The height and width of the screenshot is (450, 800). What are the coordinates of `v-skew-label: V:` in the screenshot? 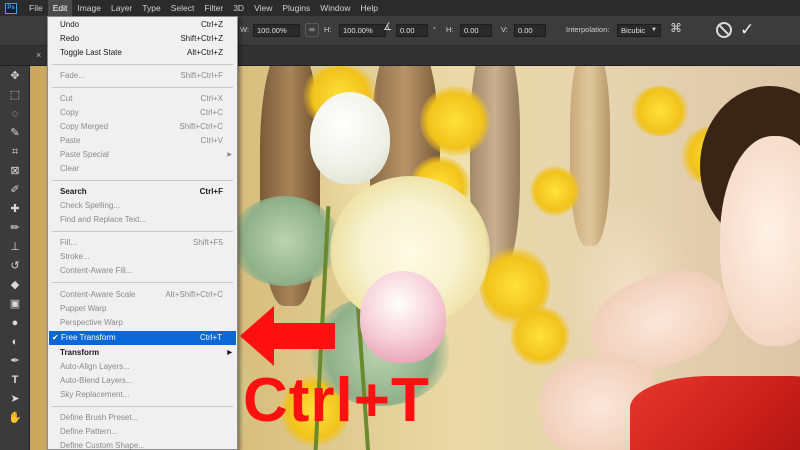 It's located at (504, 29).